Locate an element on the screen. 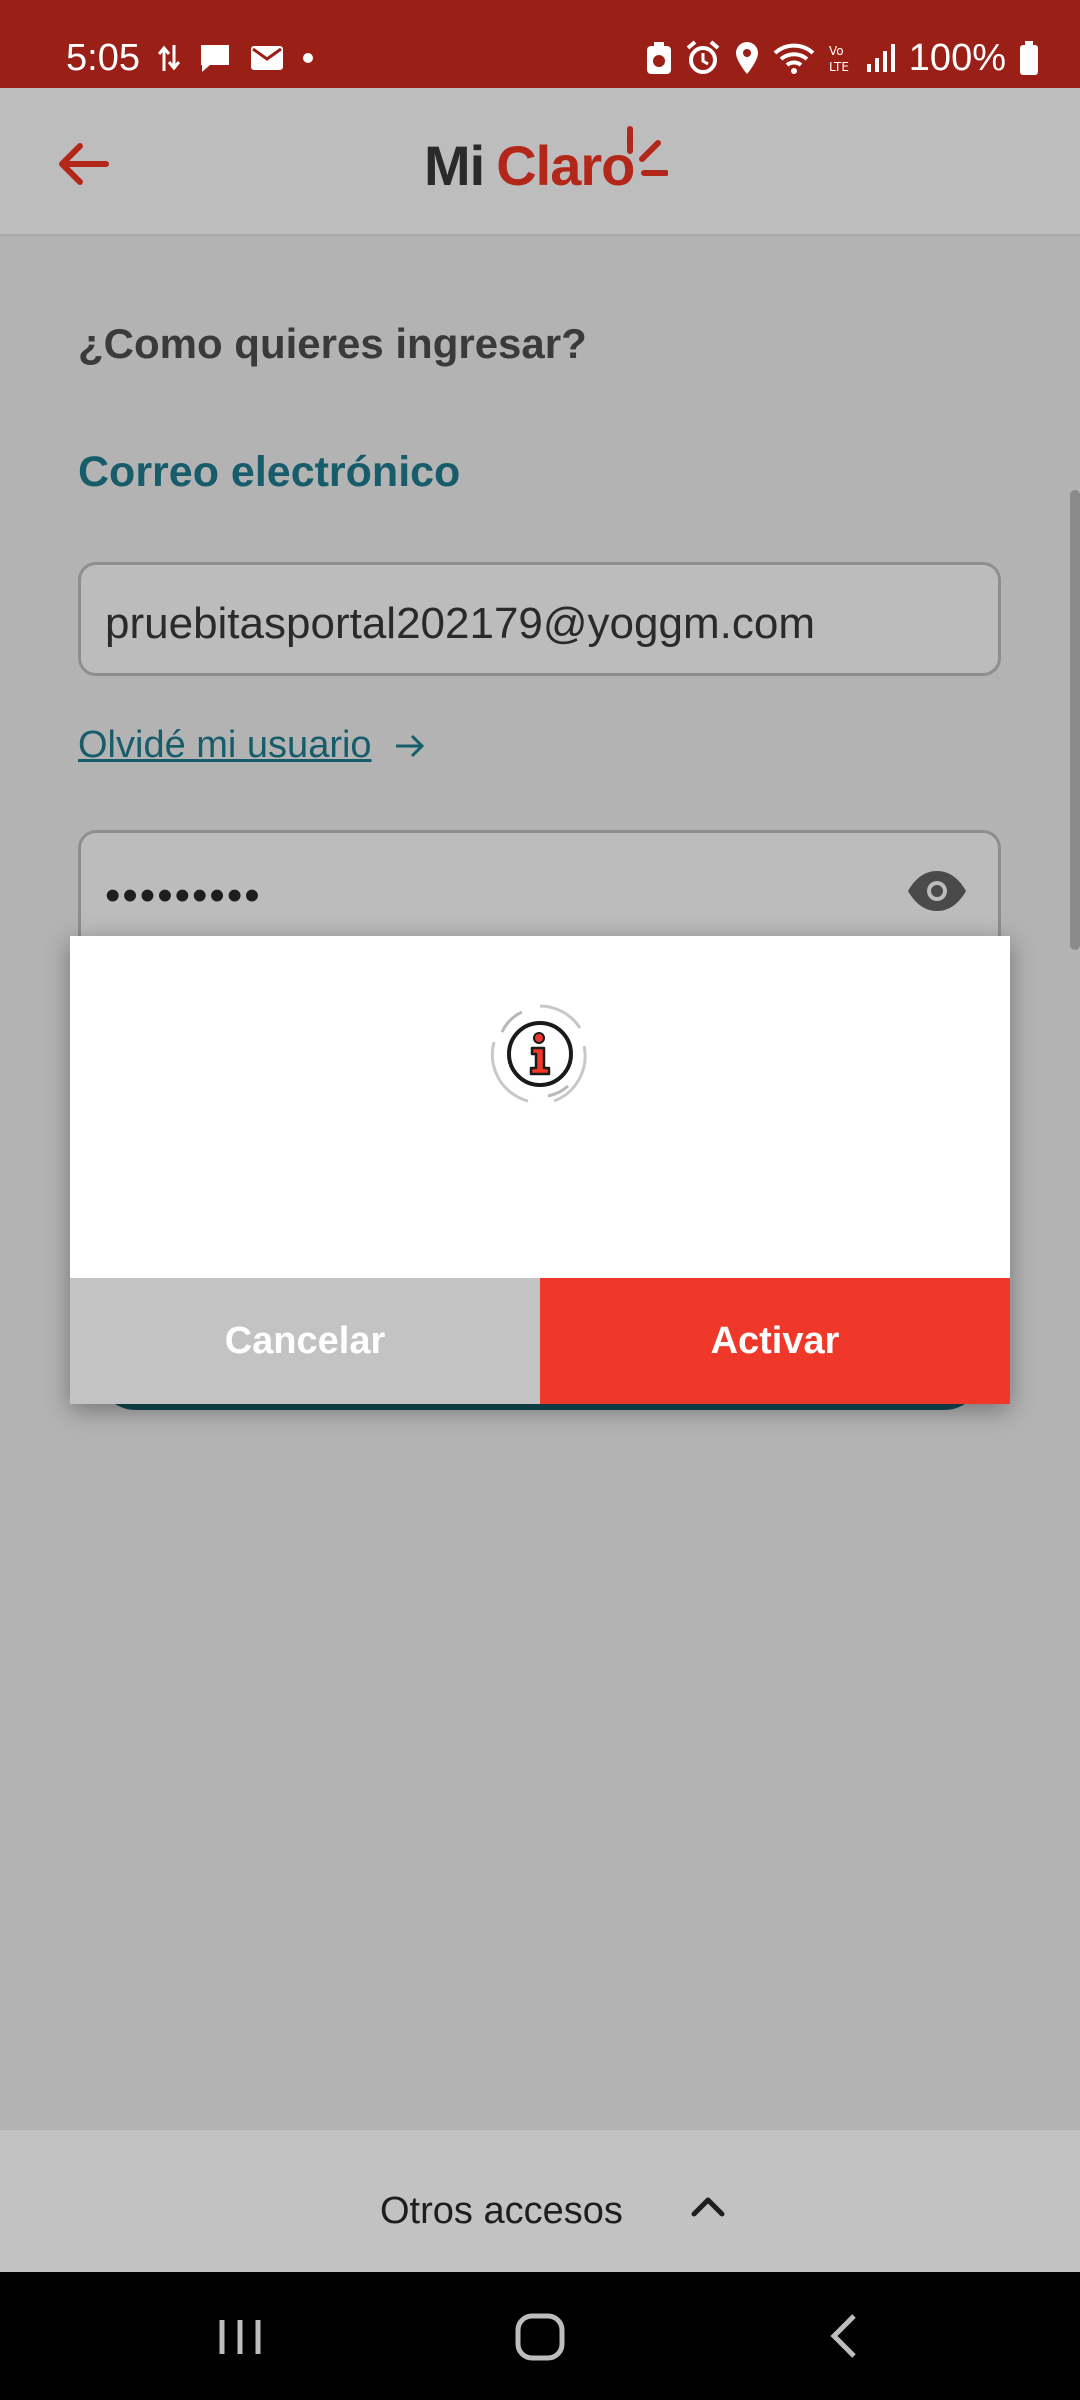 This screenshot has height=2400, width=1080. other-access-label: Otros accesos is located at coordinates (501, 2211).